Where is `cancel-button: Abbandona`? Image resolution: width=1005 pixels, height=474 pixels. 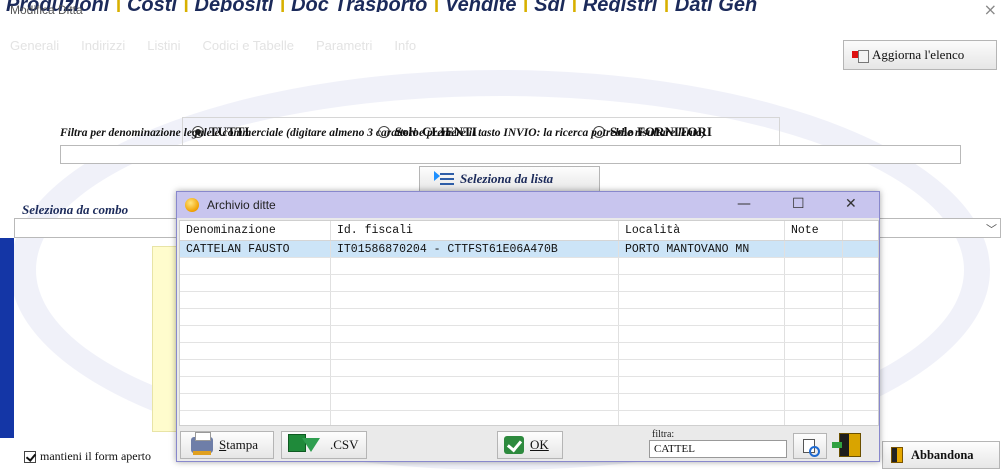 cancel-button: Abbandona is located at coordinates (941, 455).